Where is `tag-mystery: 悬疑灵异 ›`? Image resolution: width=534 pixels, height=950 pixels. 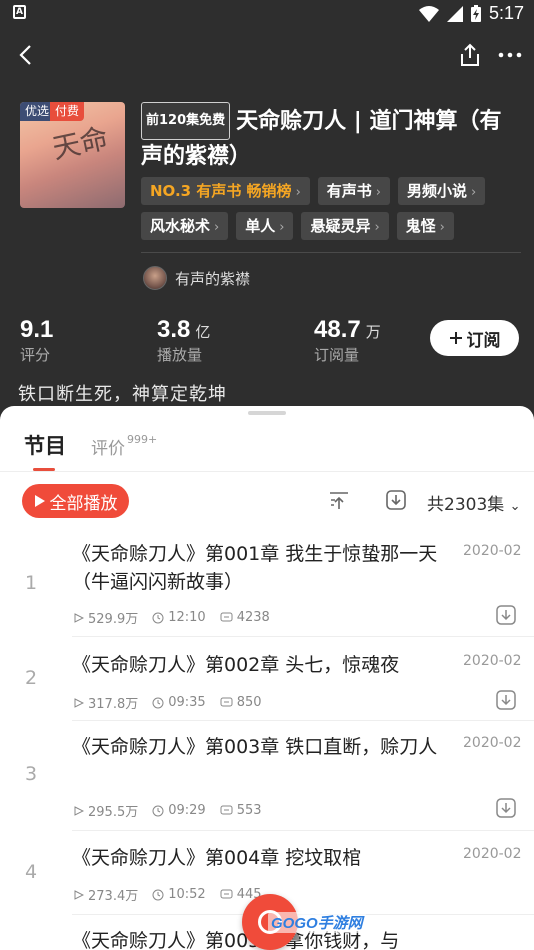 tag-mystery: 悬疑灵异 › is located at coordinates (345, 226).